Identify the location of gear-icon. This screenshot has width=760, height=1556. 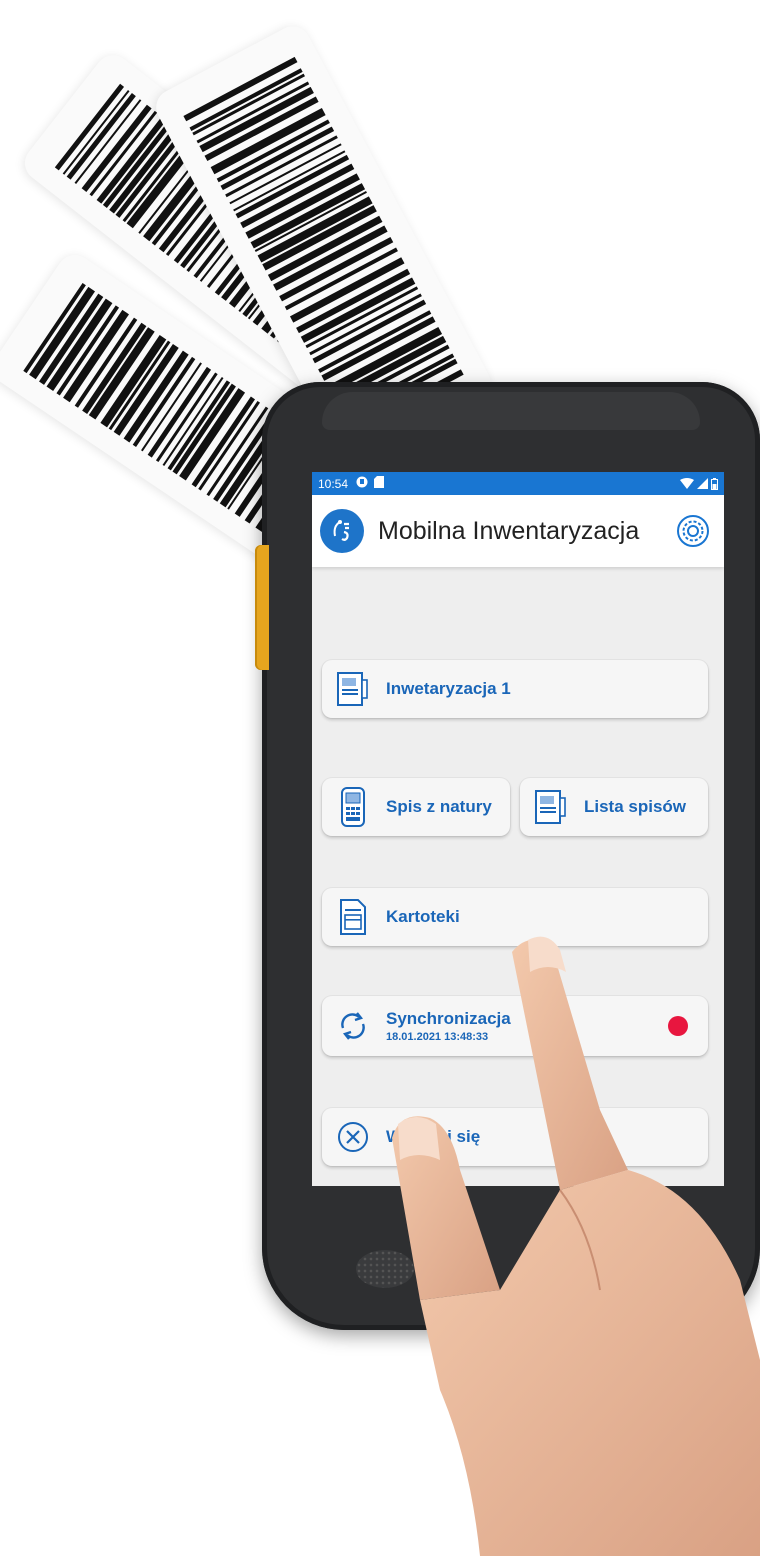
(693, 531).